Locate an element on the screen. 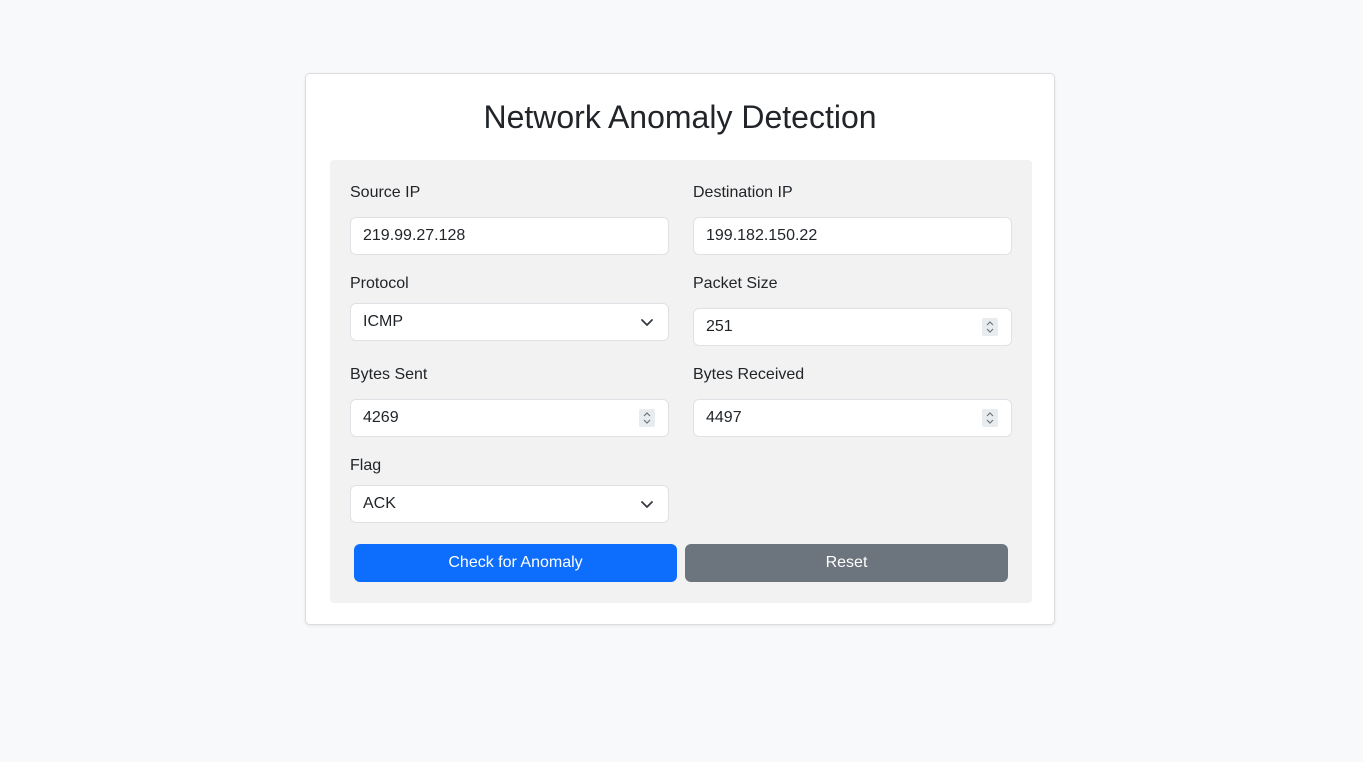 The image size is (1363, 762). destination-ip-input: 199.182.150.22 is located at coordinates (852, 236).